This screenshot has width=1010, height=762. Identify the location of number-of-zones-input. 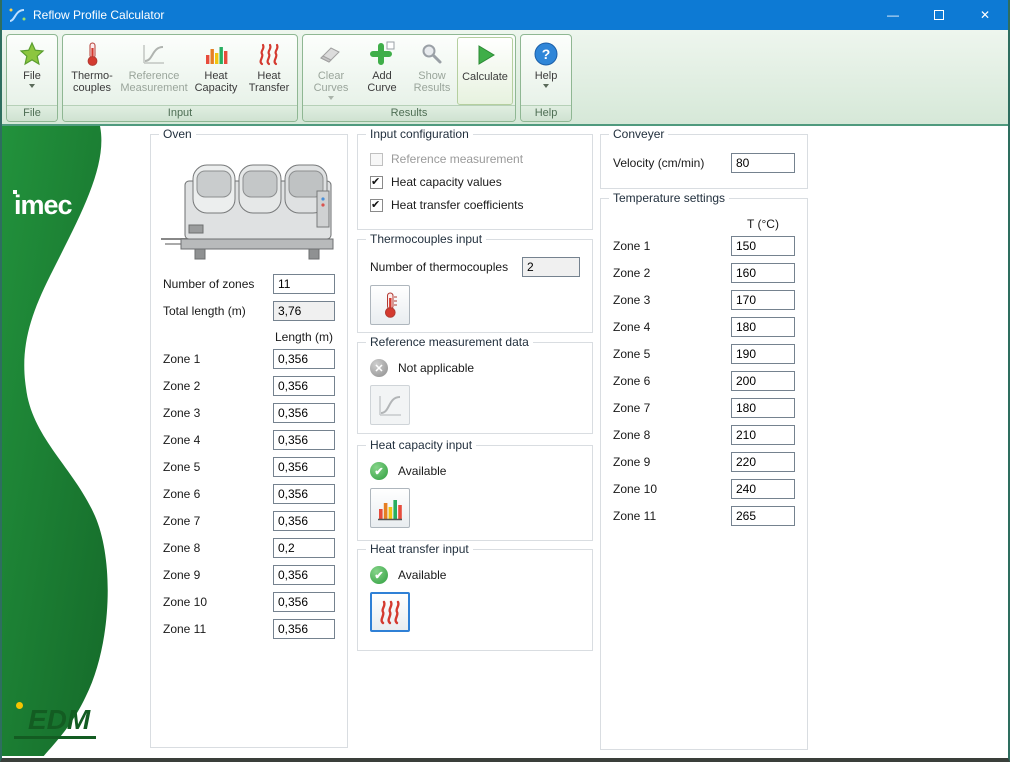
(304, 284).